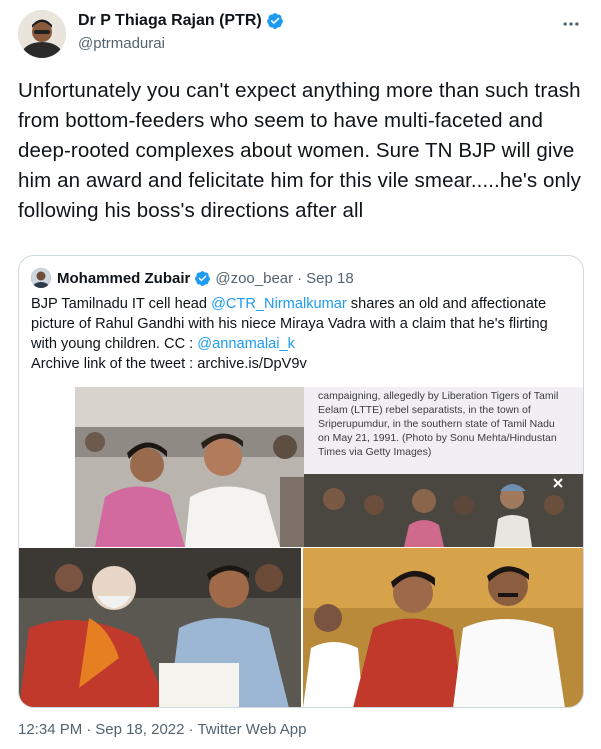 The image size is (601, 749). Describe the element at coordinates (251, 729) in the screenshot. I see `tweet-source: Twitter Web App` at that location.